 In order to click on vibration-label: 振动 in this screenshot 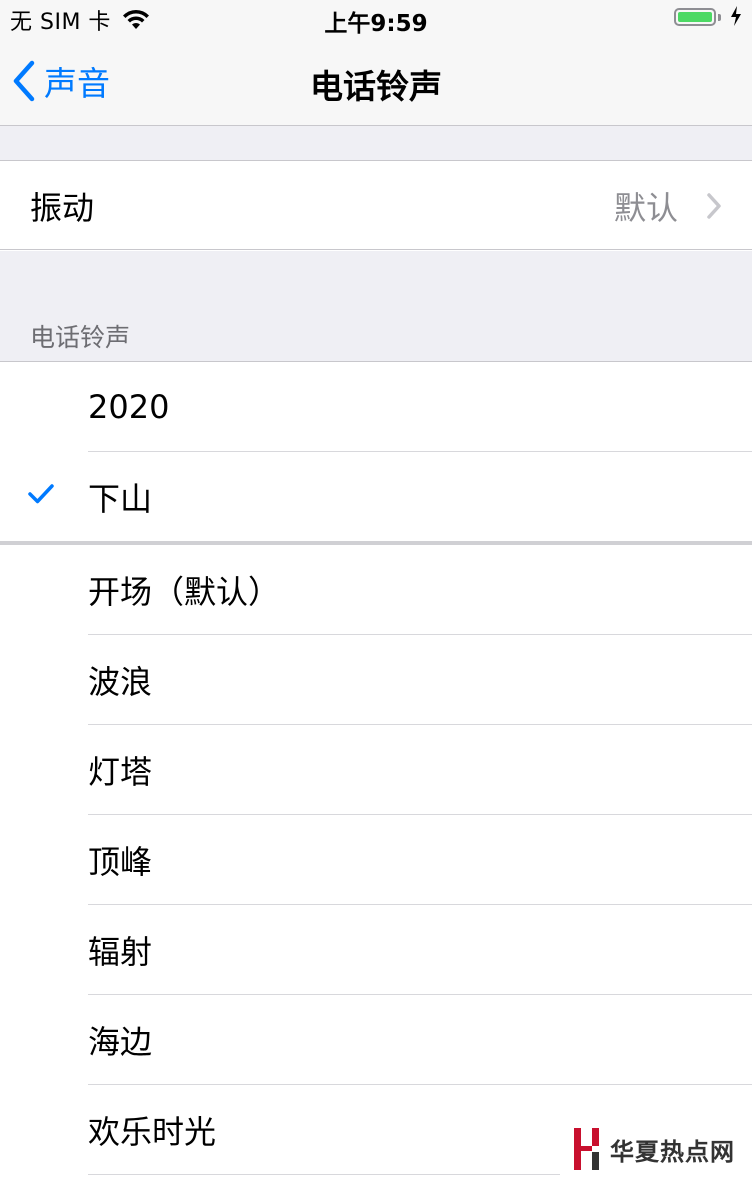, I will do `click(62, 208)`.